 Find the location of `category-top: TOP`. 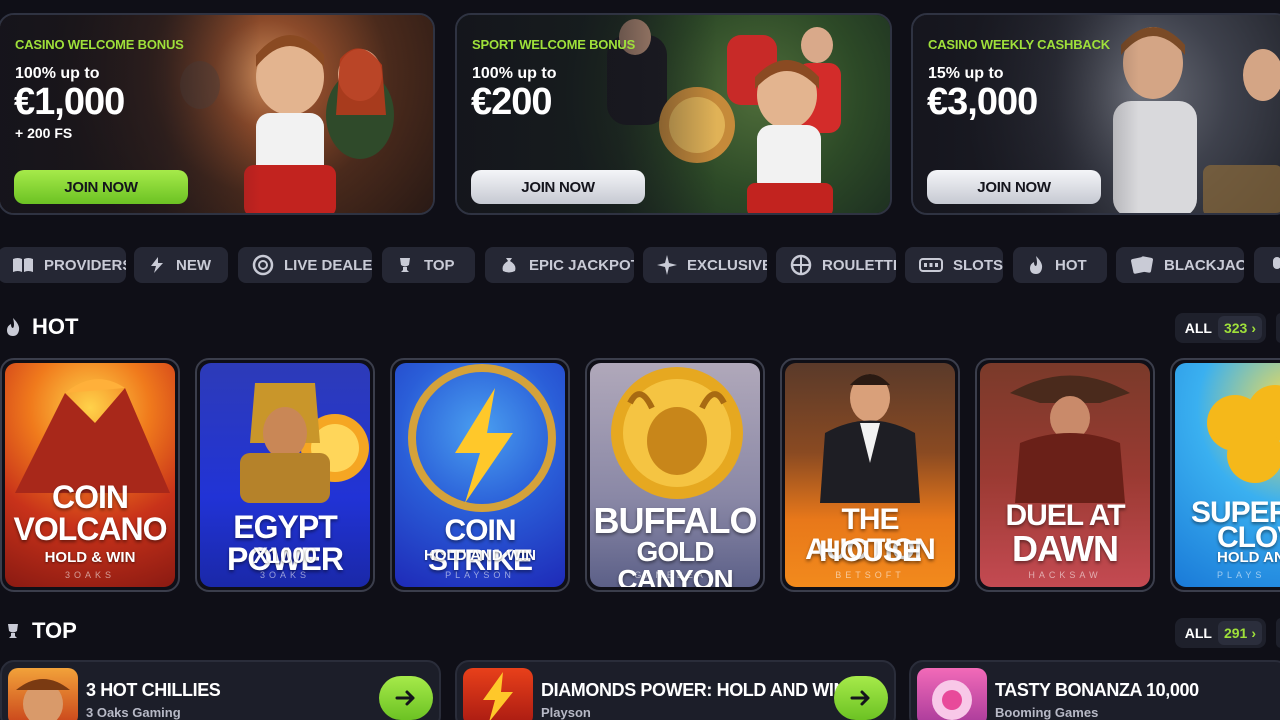

category-top: TOP is located at coordinates (428, 265).